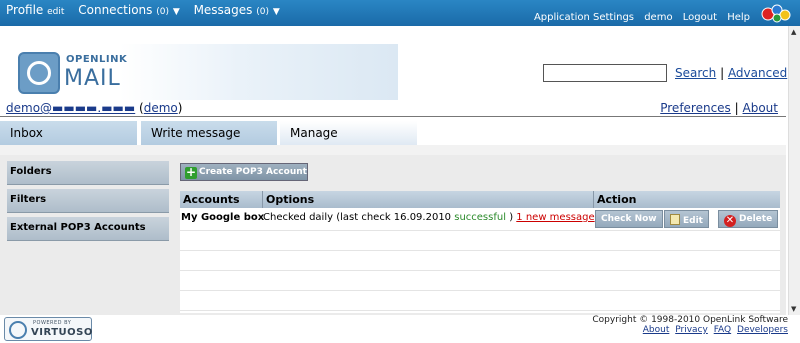  I want to click on sidebar-item-folders: Folders, so click(88, 173).